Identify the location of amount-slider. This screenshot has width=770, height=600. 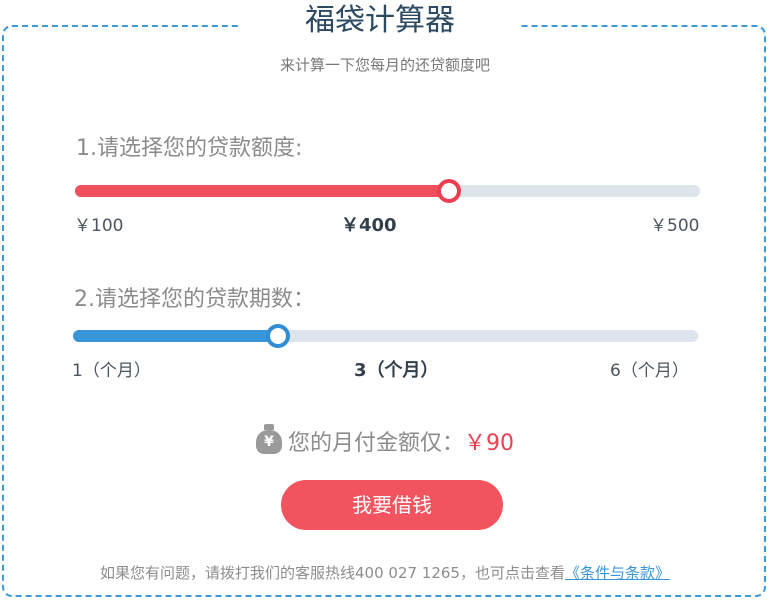
(387, 191).